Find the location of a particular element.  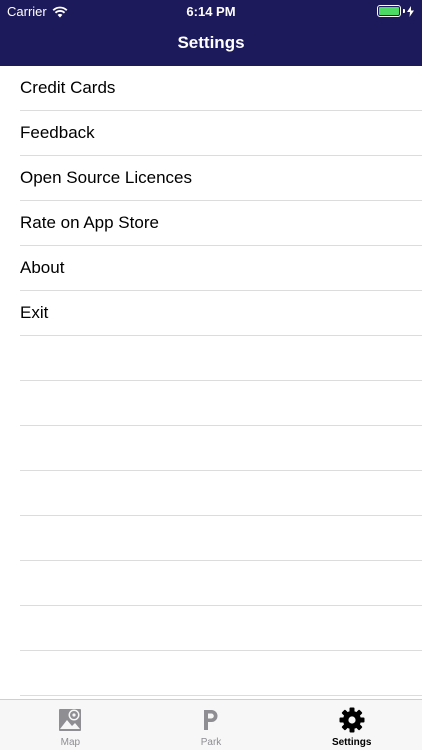

tab-label: Map is located at coordinates (70, 742).